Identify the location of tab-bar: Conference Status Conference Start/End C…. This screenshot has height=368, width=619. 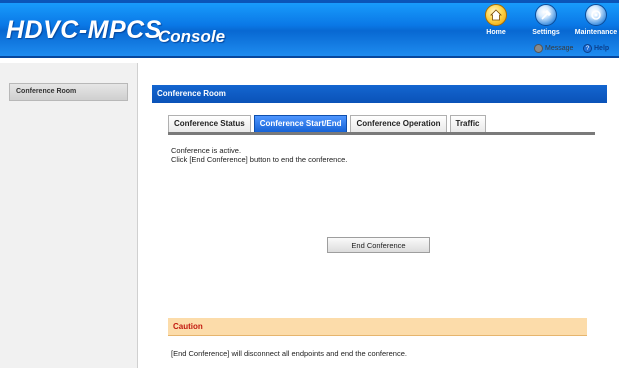
(327, 123).